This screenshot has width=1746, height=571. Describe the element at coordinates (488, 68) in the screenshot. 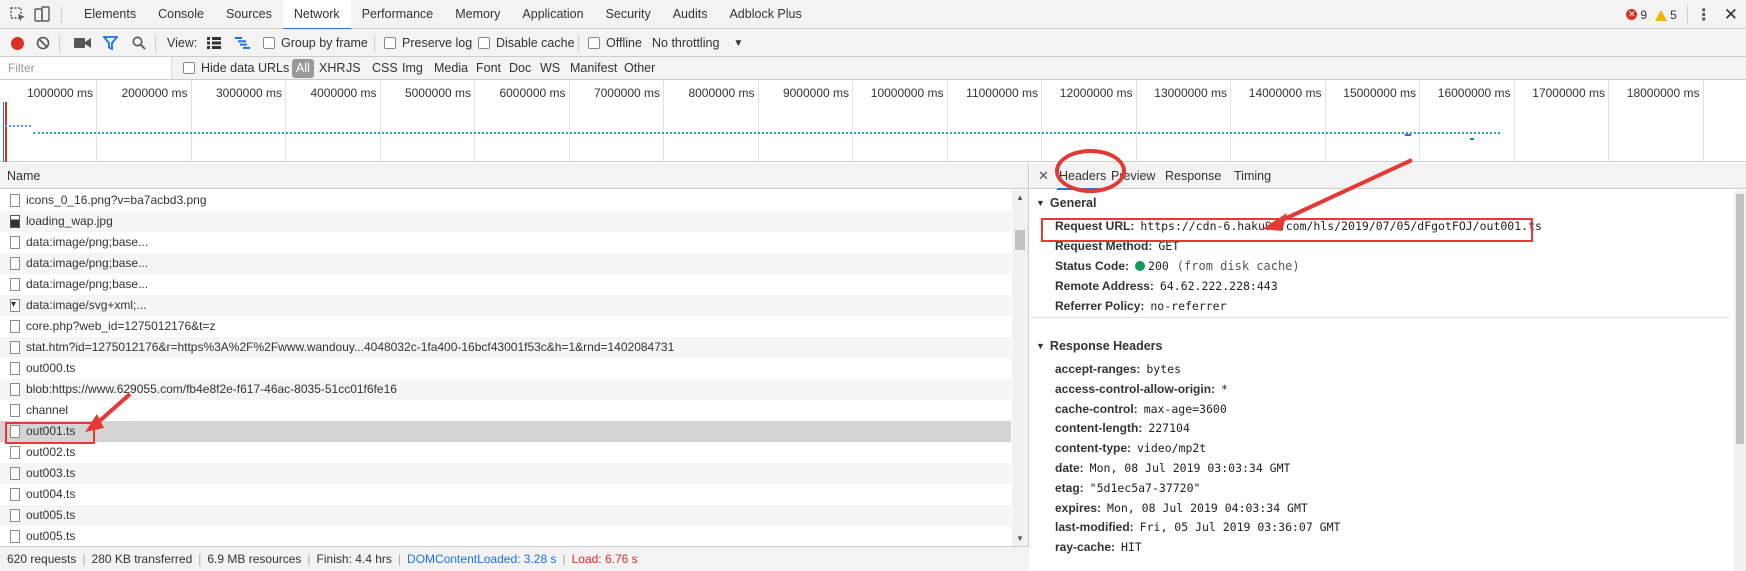

I see `type-filter-font: Font` at that location.